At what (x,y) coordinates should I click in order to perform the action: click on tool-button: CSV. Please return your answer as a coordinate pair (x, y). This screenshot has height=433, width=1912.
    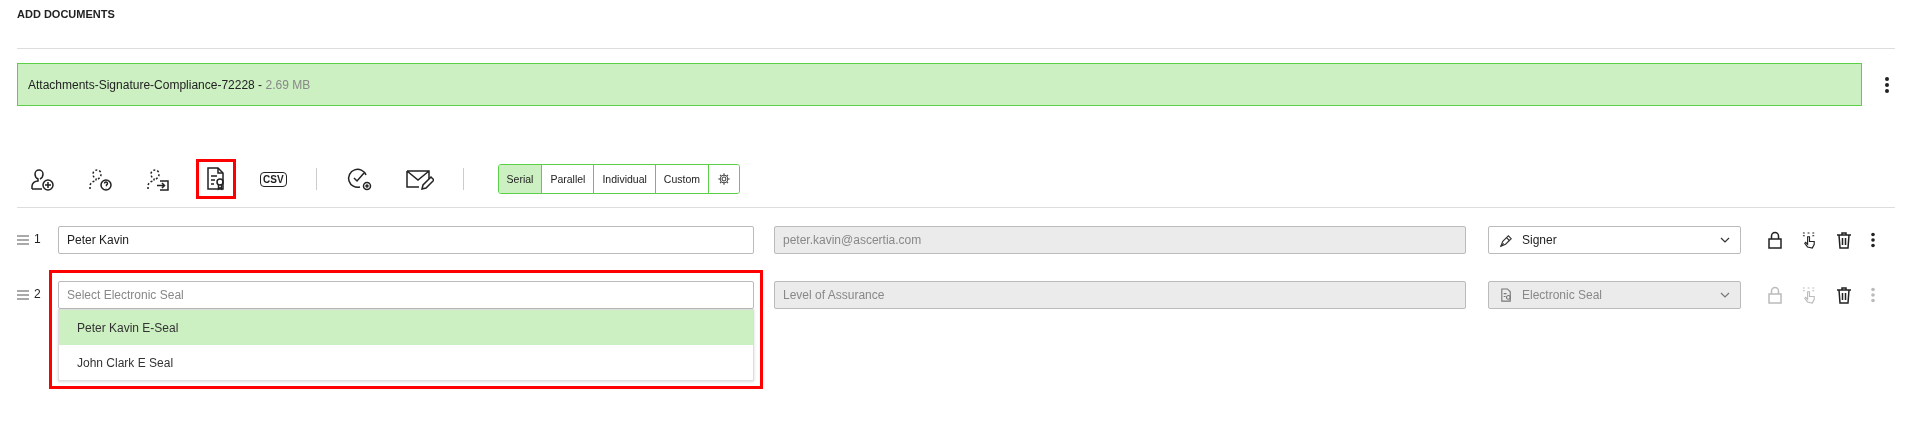
    Looking at the image, I should click on (273, 179).